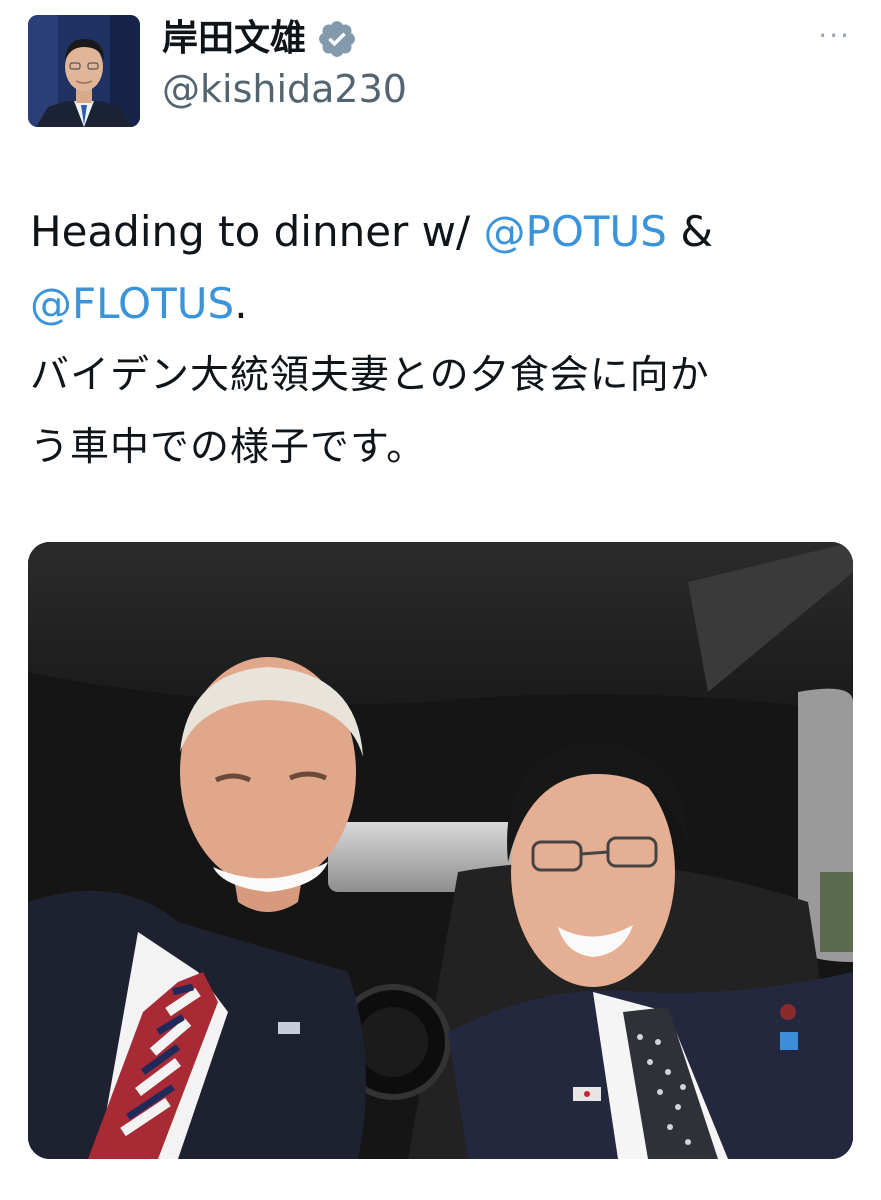  Describe the element at coordinates (337, 39) in the screenshot. I see `verified-badge-icon` at that location.